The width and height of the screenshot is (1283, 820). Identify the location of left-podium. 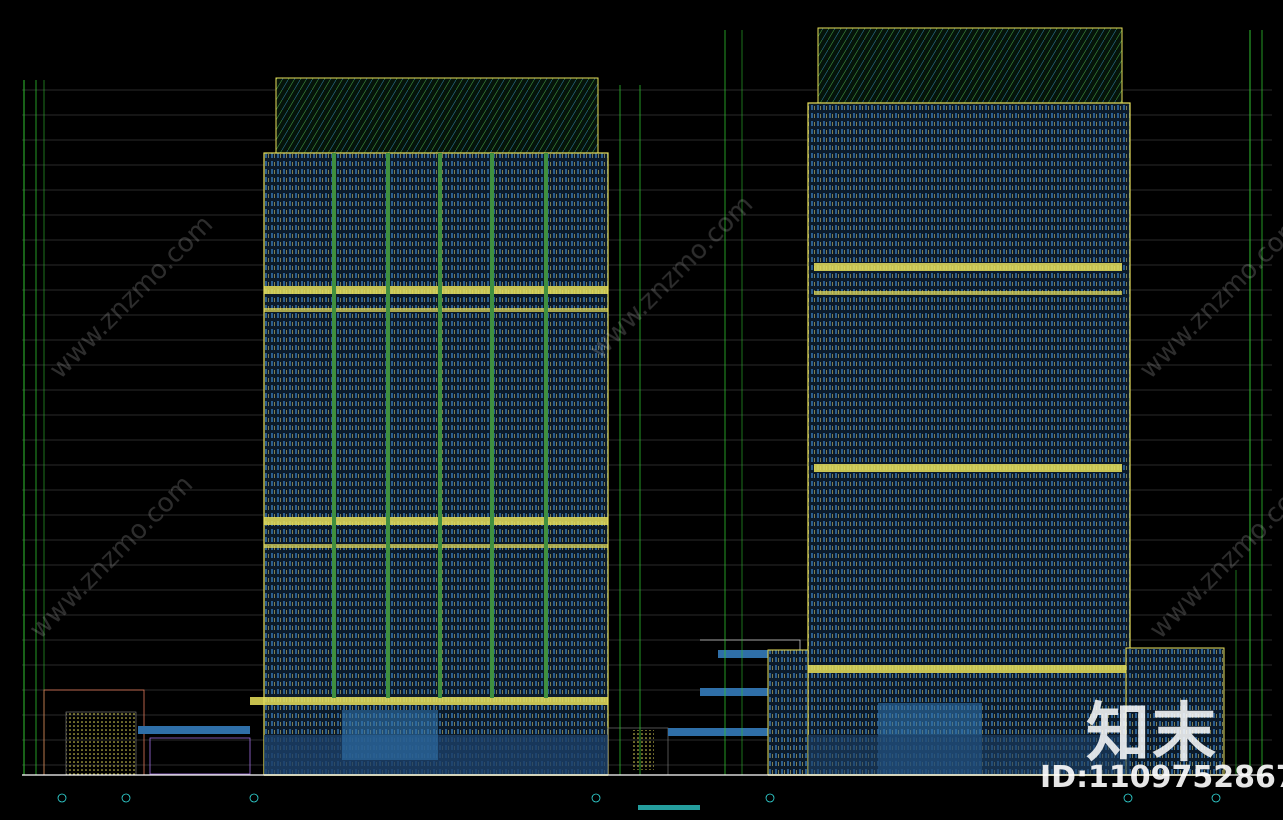
(147, 732).